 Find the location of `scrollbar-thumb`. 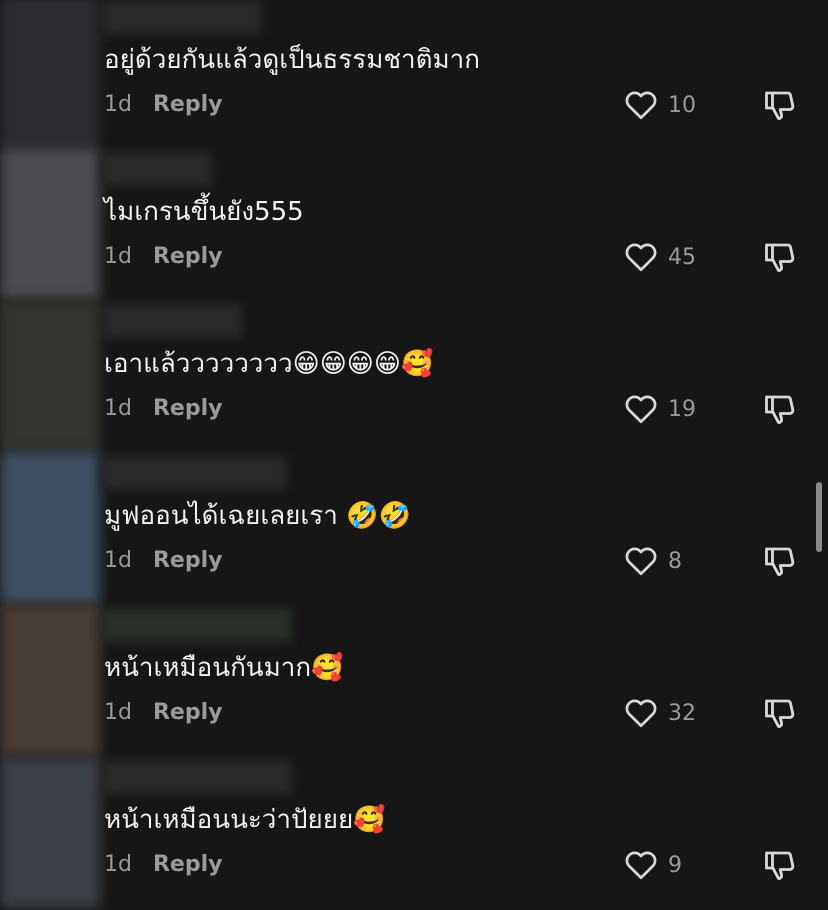

scrollbar-thumb is located at coordinates (819, 517).